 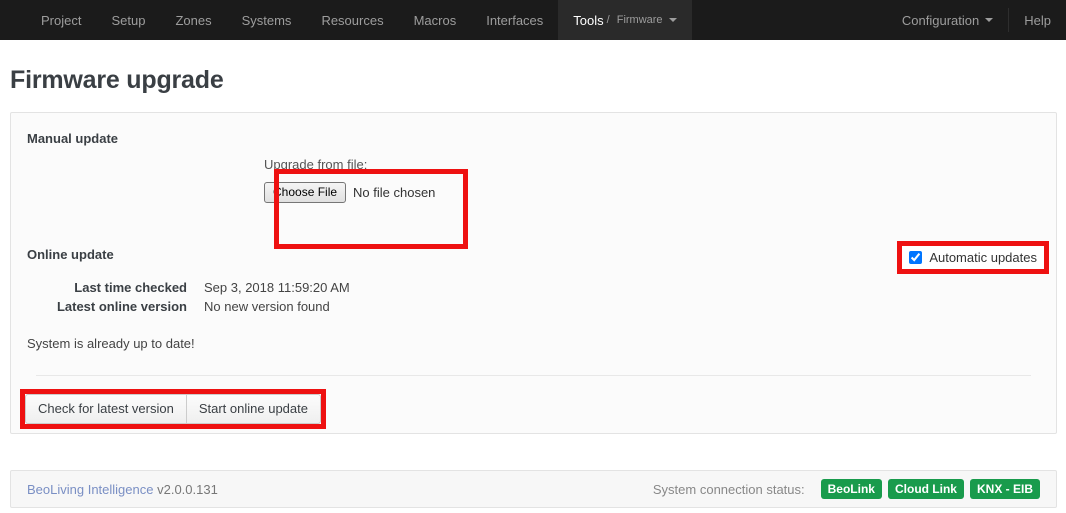 I want to click on nav-item-interfaces: Interfaces, so click(x=514, y=20).